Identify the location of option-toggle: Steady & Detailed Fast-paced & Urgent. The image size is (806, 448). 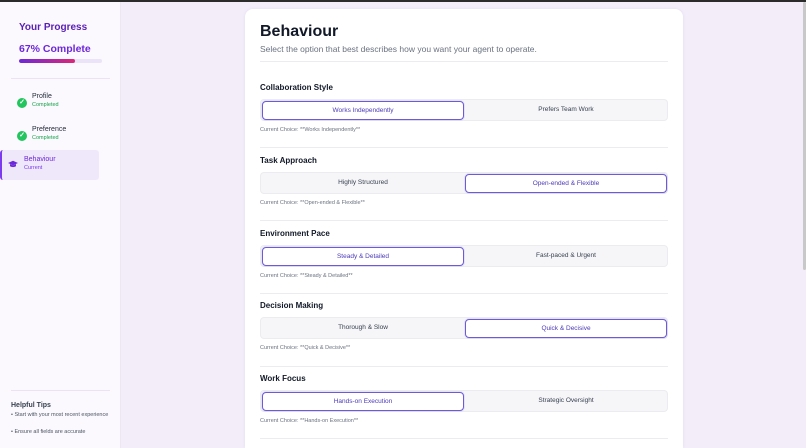
(464, 256).